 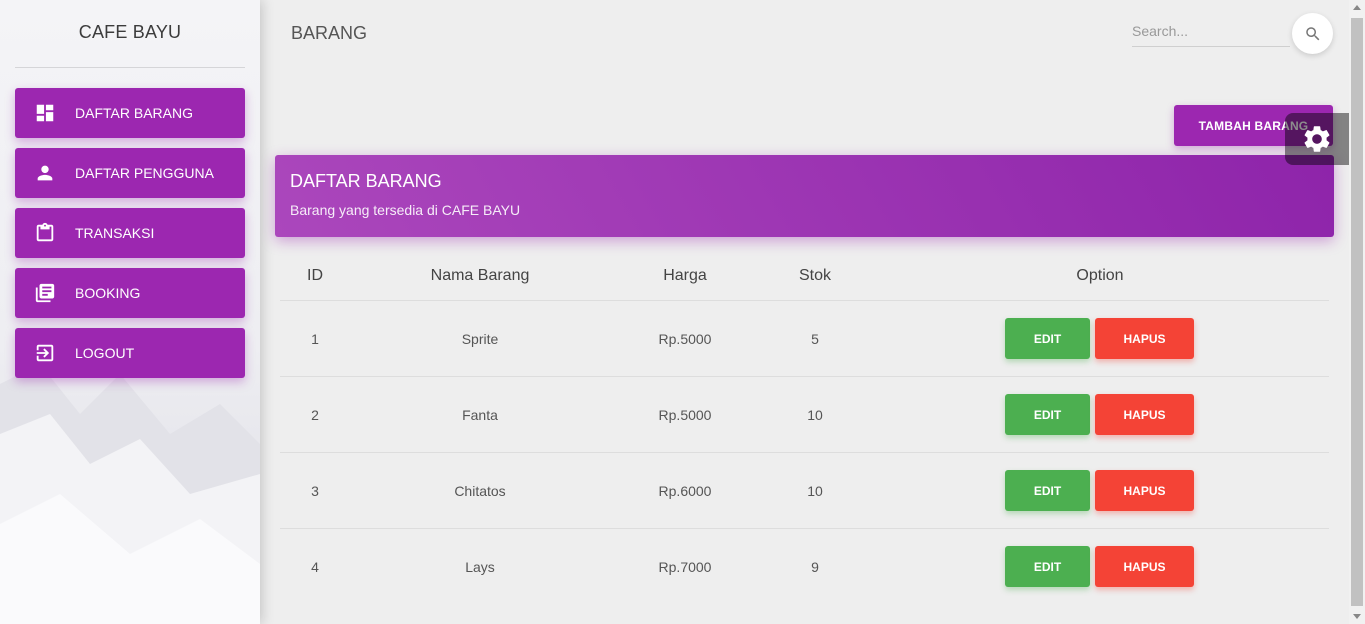 I want to click on sidebar-item-daftar-barang: DAFTAR BARANG, so click(x=130, y=113).